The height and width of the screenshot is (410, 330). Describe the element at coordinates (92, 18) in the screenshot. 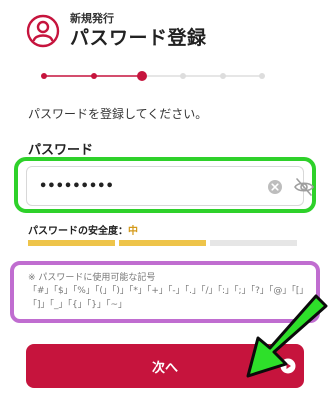

I see `header-subtitle: 新規発行` at that location.